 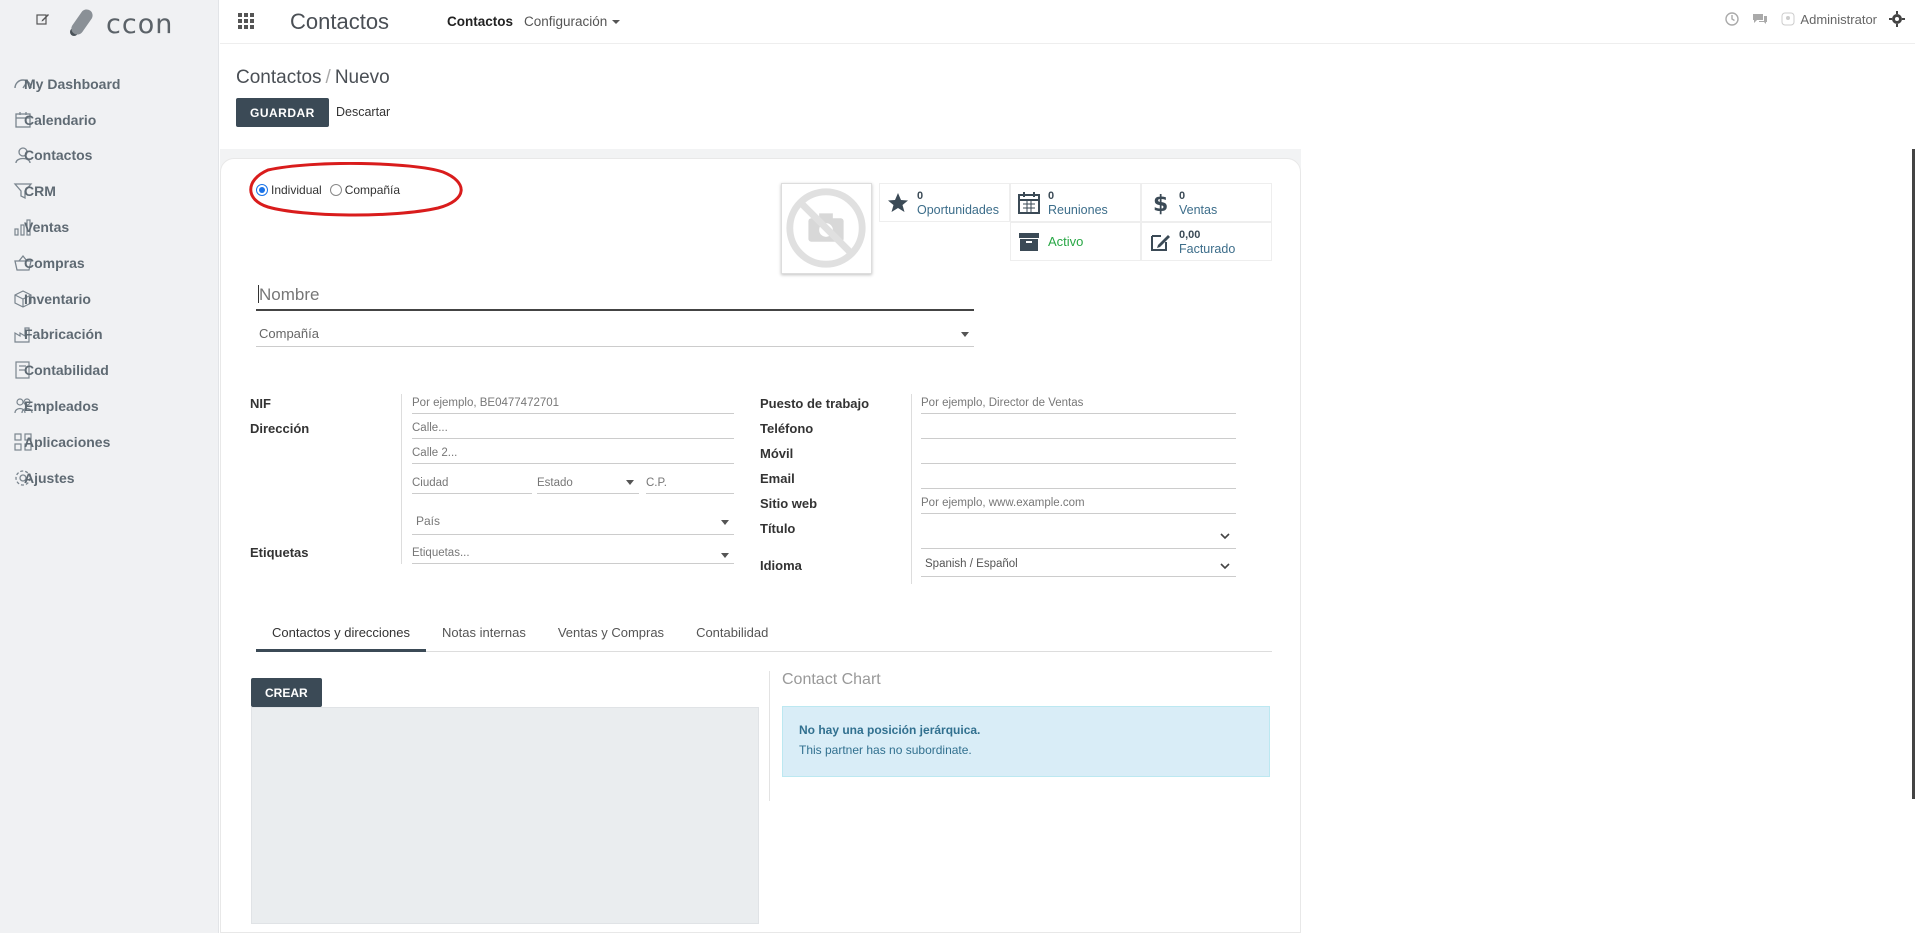 I want to click on sidebar-item-label: Compras, so click(x=54, y=262).